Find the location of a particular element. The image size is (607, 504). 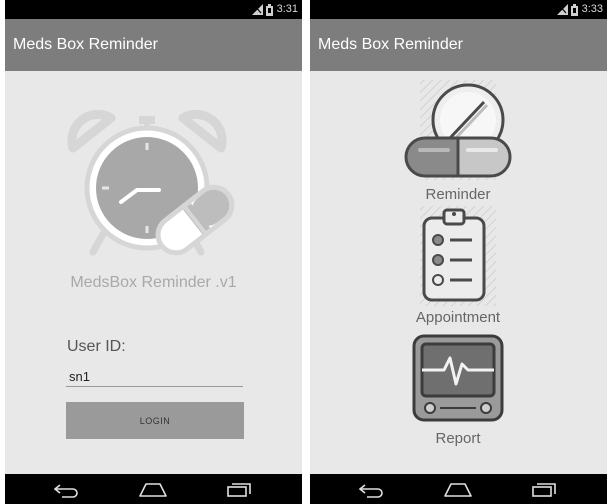

appointment-label: Appointment is located at coordinates (458, 317).